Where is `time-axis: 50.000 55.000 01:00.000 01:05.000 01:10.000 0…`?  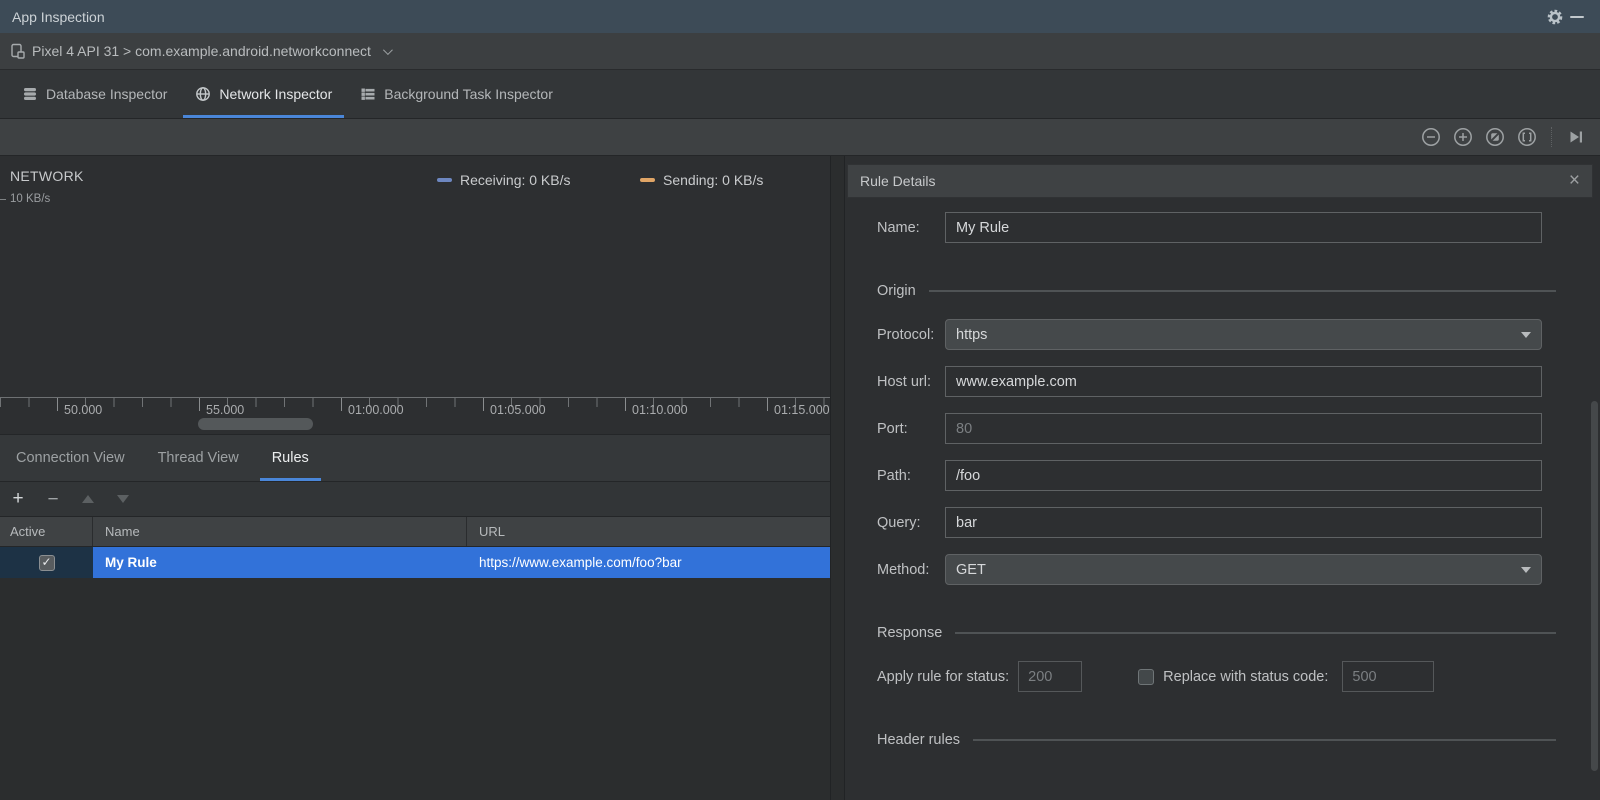
time-axis: 50.000 55.000 01:00.000 01:05.000 01:10.000 0… is located at coordinates (415, 415).